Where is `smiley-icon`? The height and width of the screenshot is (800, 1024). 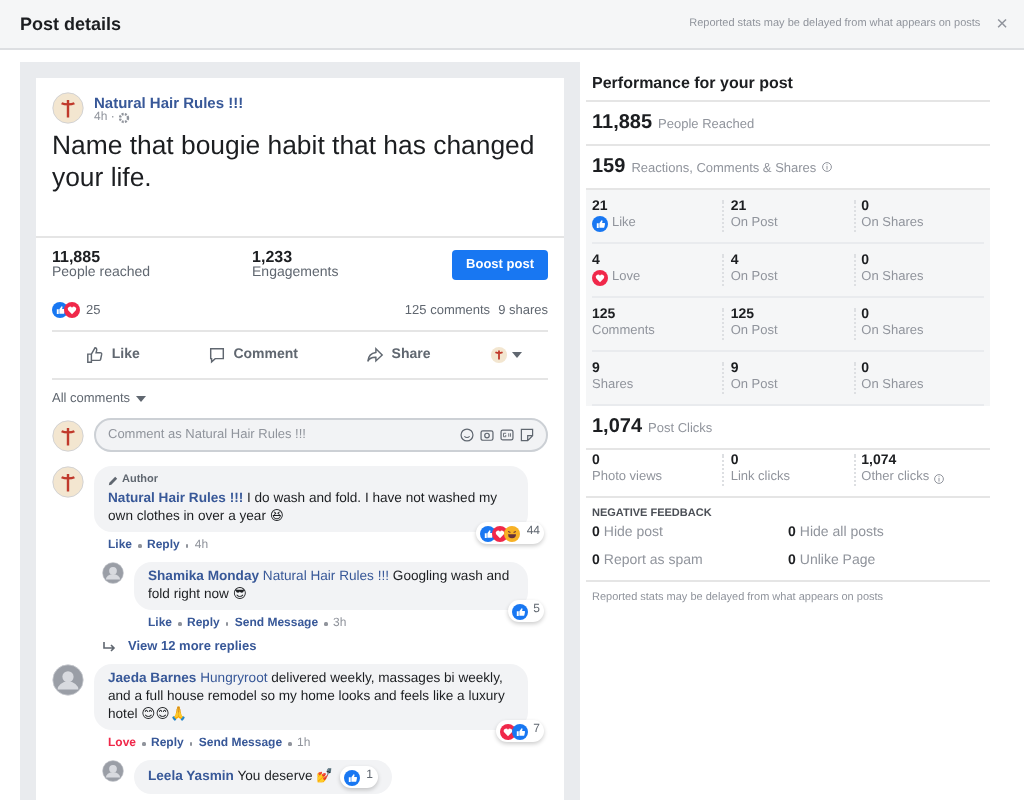 smiley-icon is located at coordinates (467, 435).